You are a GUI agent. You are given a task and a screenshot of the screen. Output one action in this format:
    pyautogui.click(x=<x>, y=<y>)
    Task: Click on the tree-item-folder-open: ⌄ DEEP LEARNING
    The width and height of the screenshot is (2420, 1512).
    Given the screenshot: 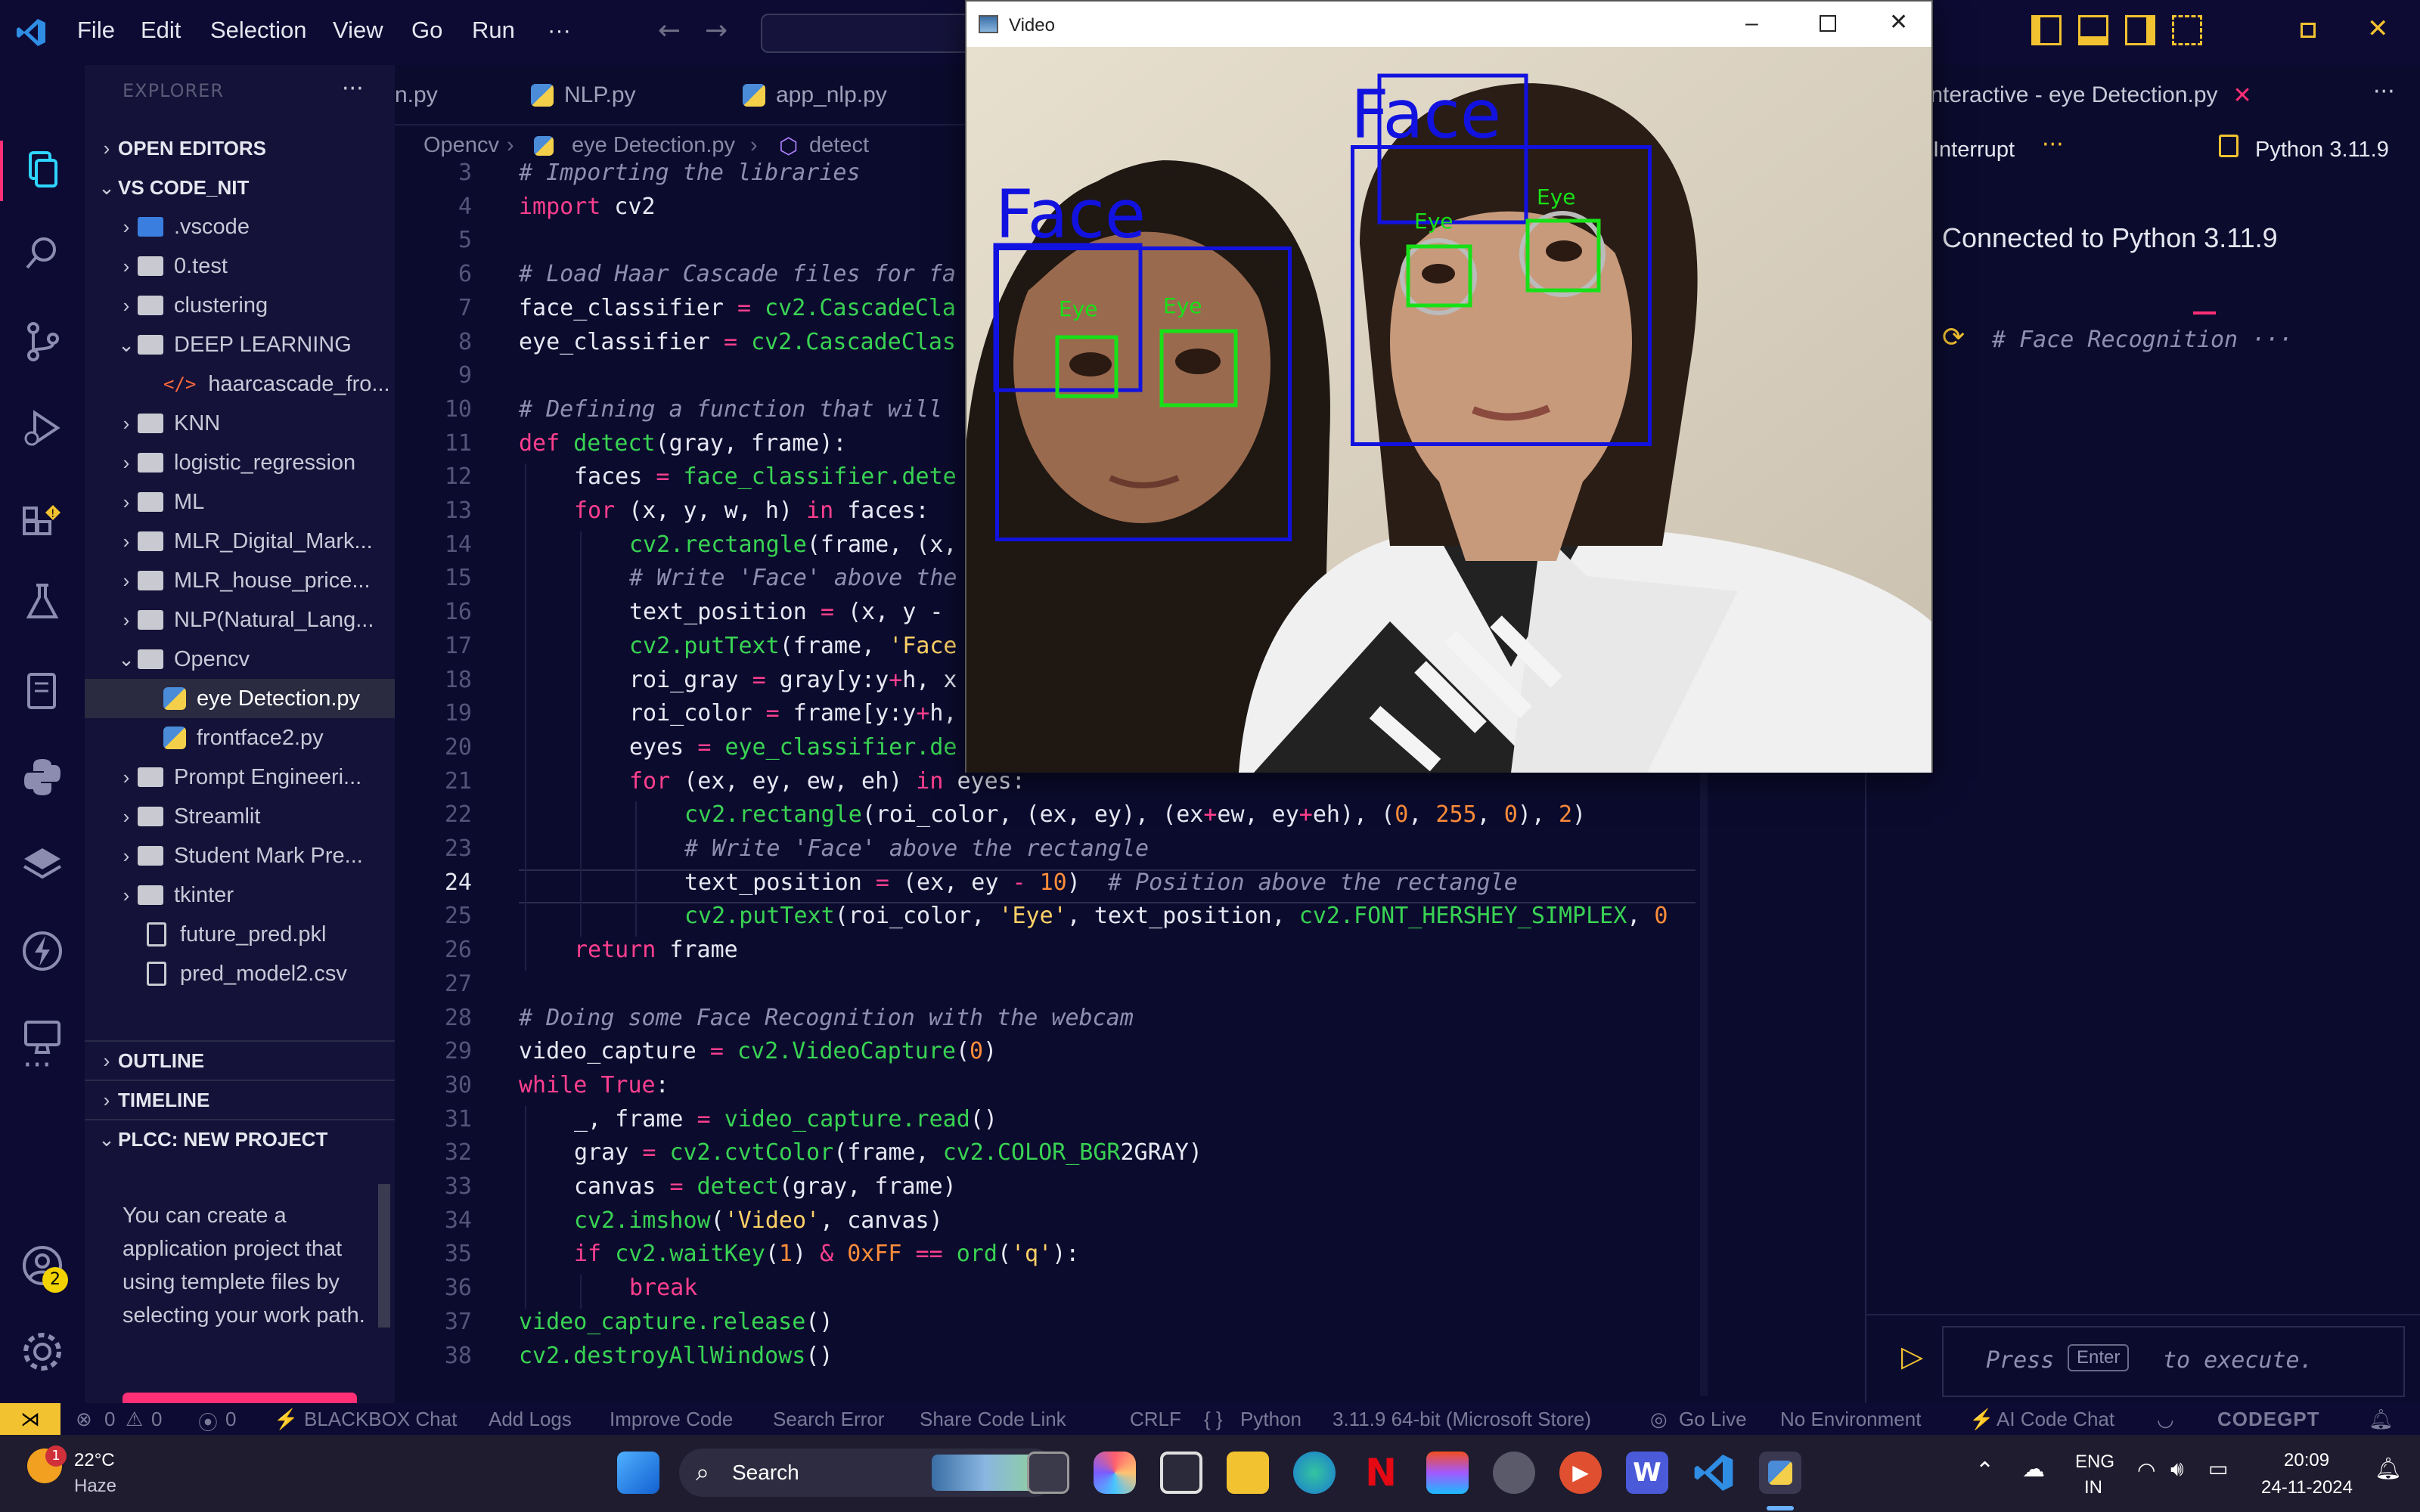 What is the action you would take?
    pyautogui.click(x=240, y=344)
    